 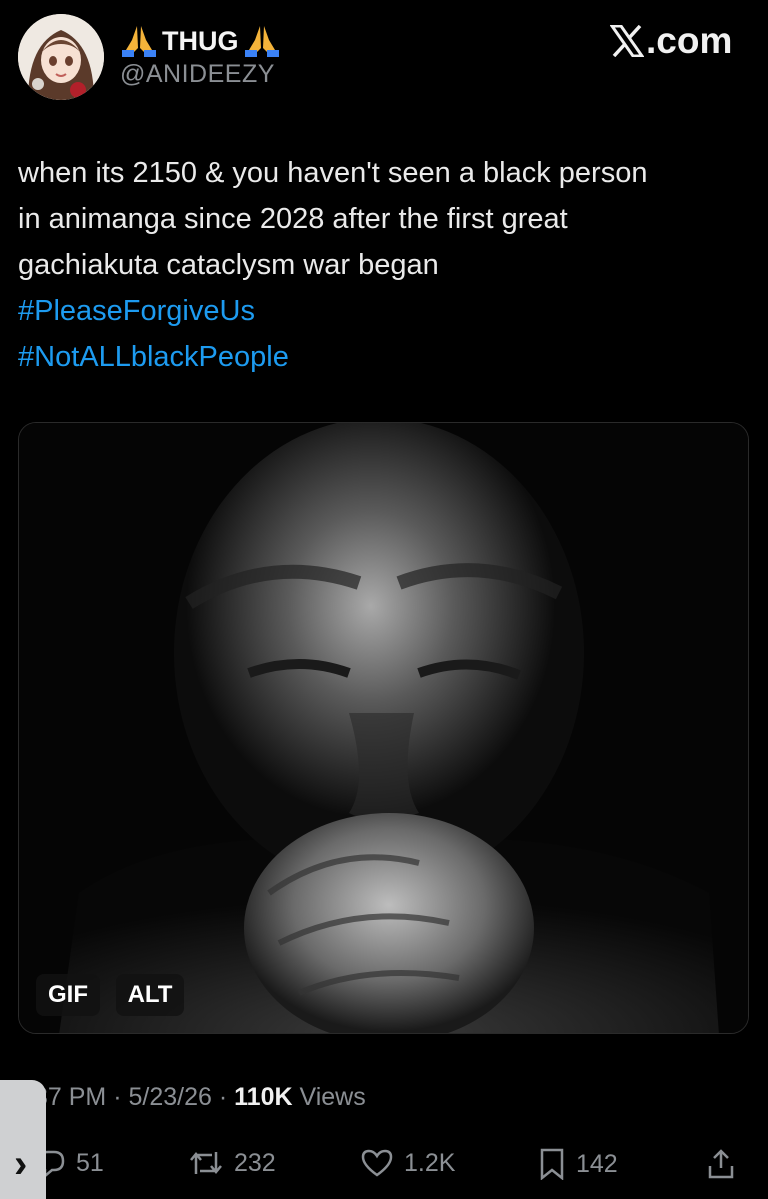 I want to click on hashtag-link: #NotALLblackPeople, so click(x=385, y=357).